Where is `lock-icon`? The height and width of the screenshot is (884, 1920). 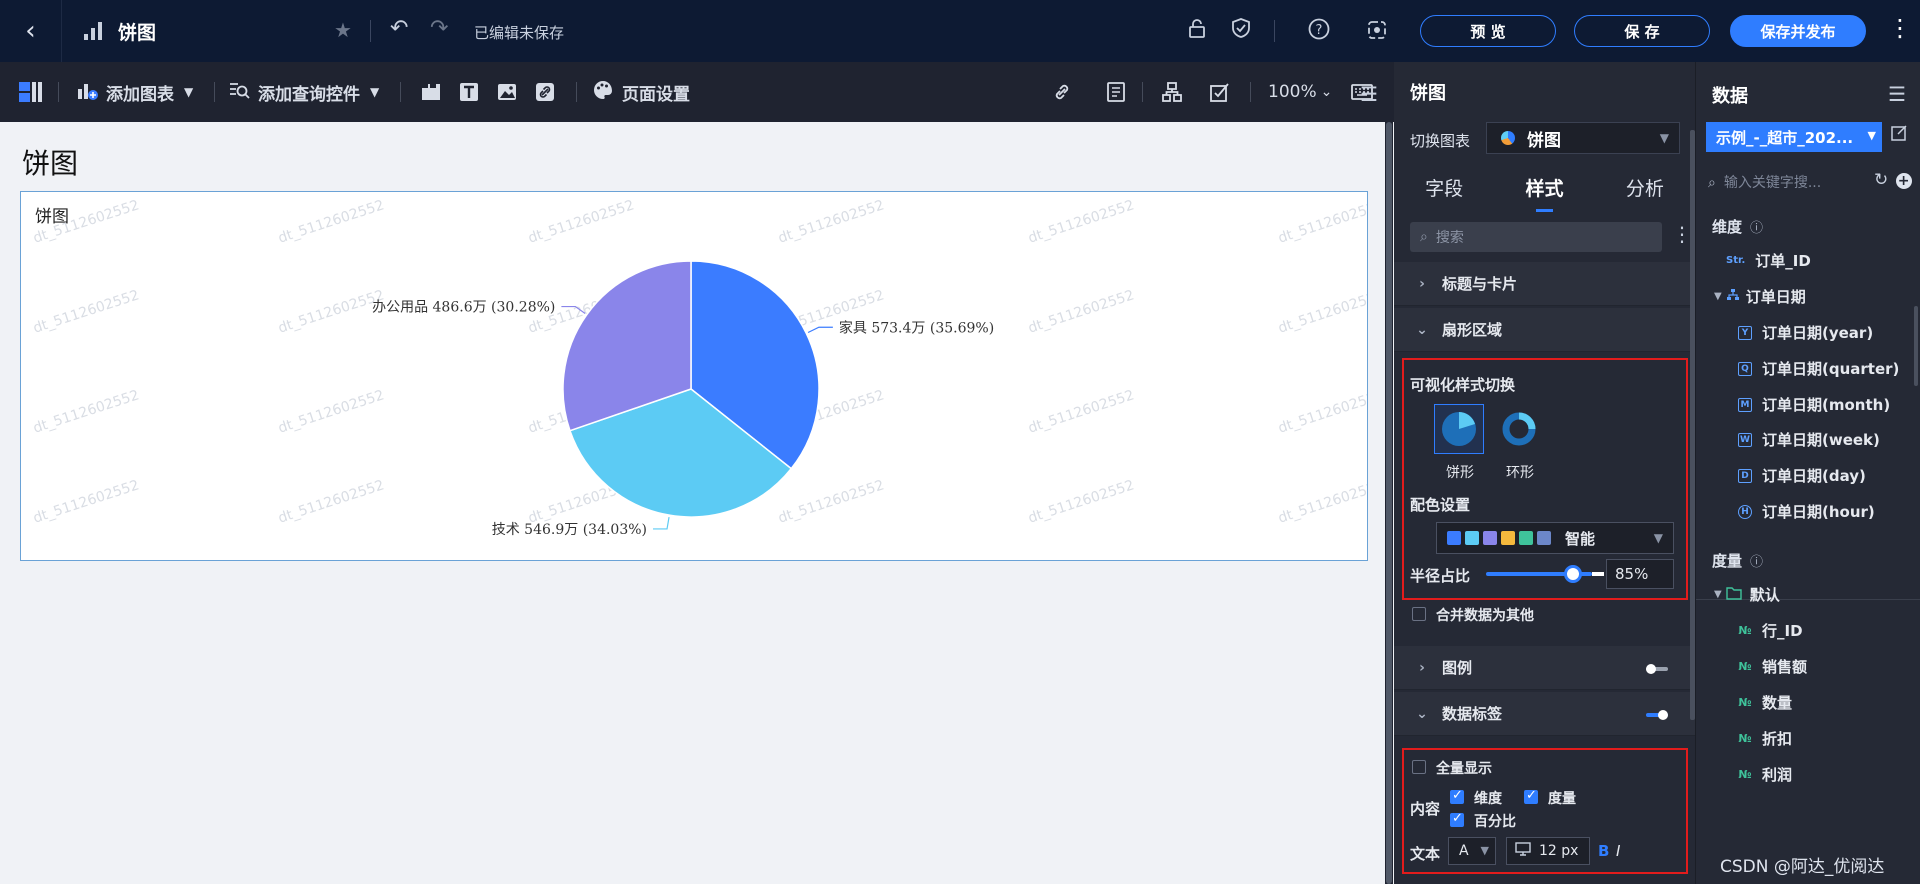 lock-icon is located at coordinates (1197, 30).